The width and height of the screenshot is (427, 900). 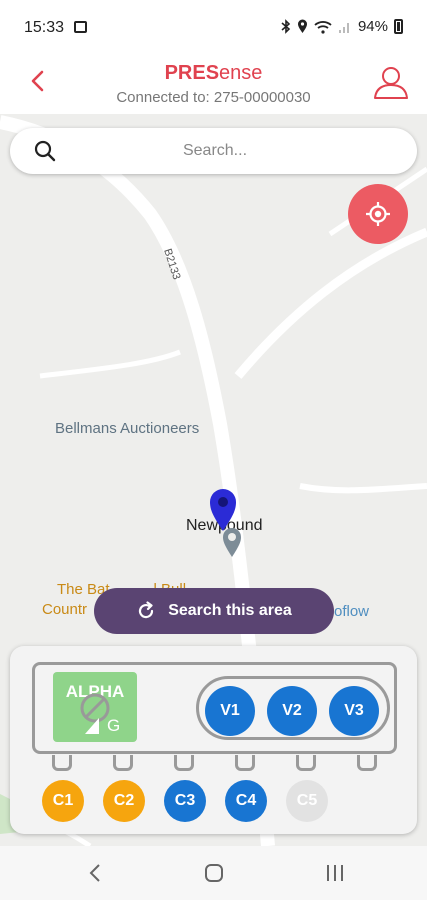 I want to click on poi-label-bellmans: Bellmans Auctioneers, so click(x=127, y=428).